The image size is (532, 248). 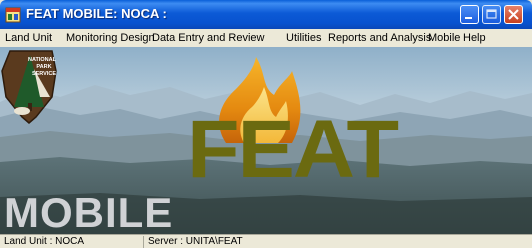 What do you see at coordinates (73, 242) in the screenshot?
I see `status-land-unit: Land Unit : NOCA` at bounding box center [73, 242].